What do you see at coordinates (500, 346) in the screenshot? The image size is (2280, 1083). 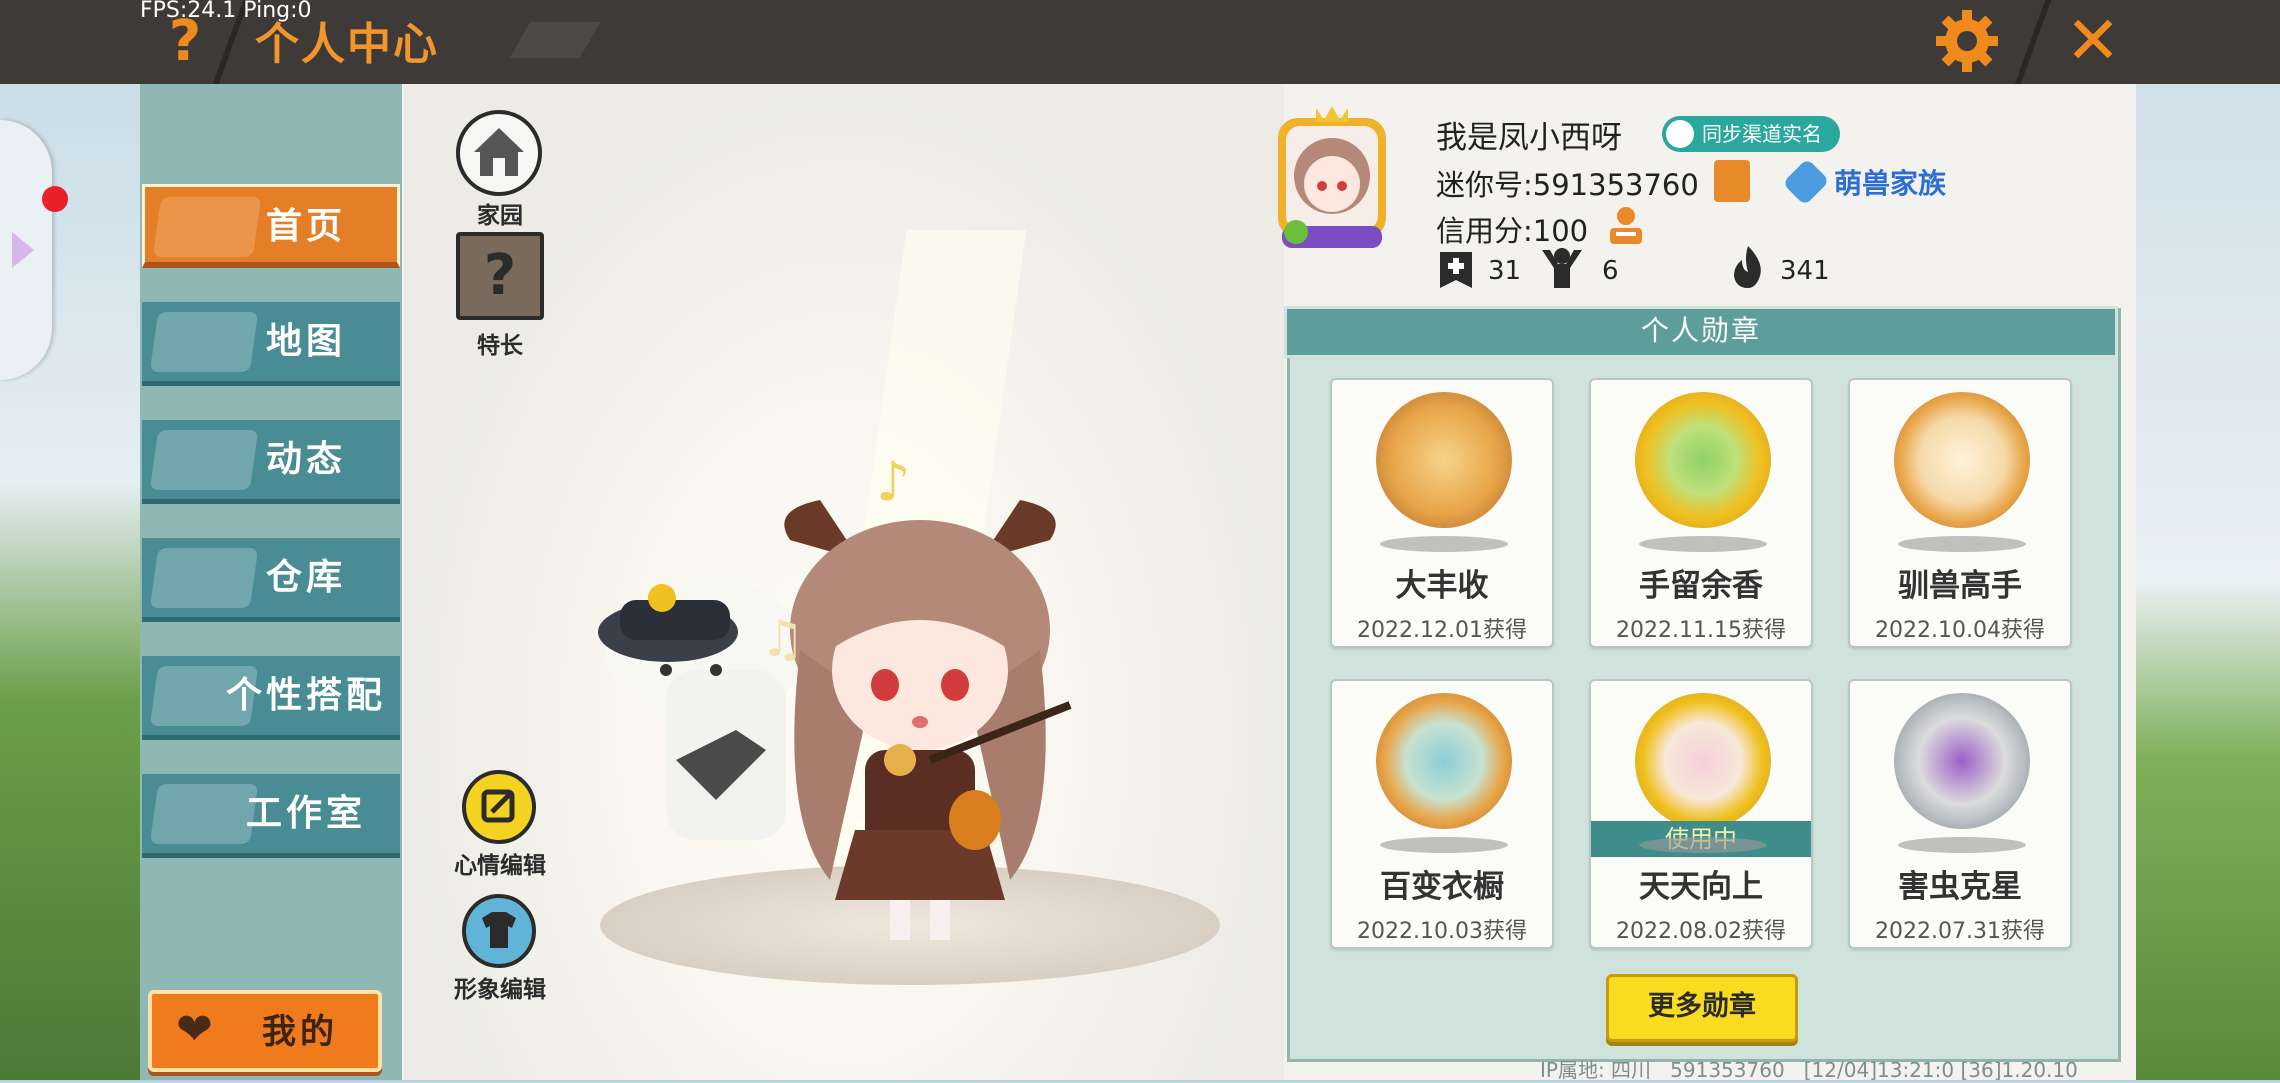 I see `skill-label: 特长` at bounding box center [500, 346].